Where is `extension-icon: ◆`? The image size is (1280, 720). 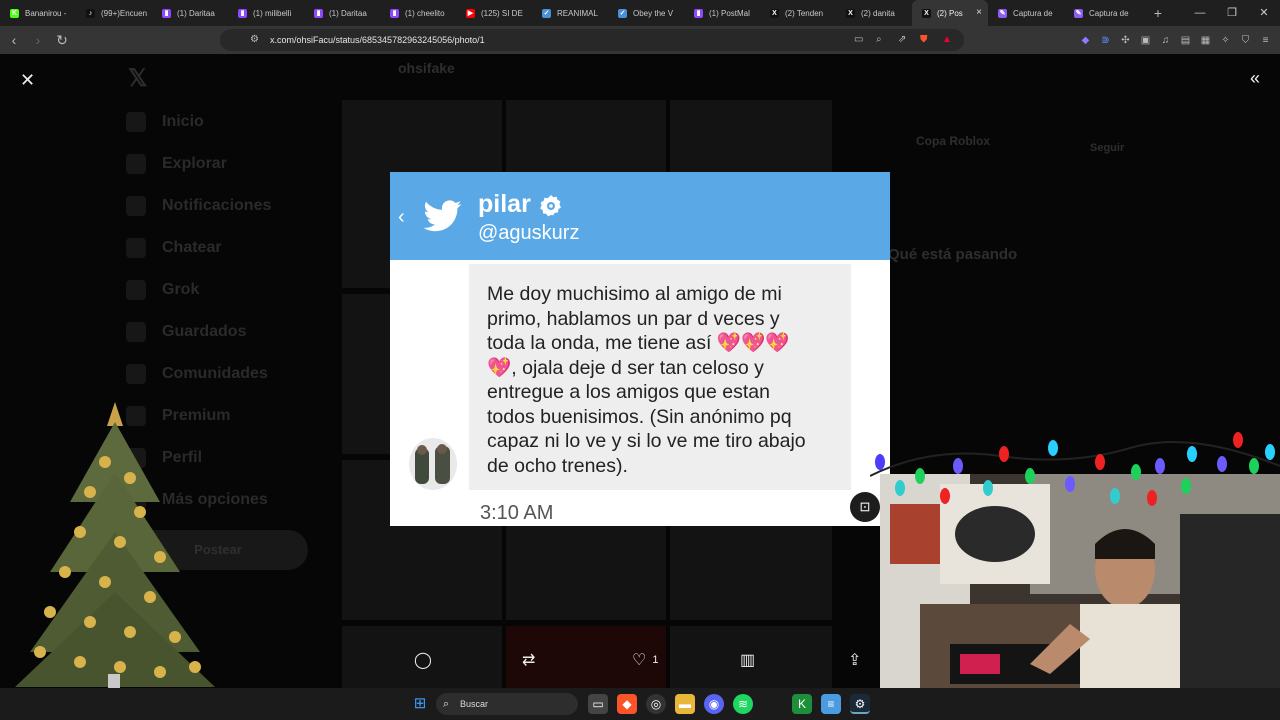
extension-icon: ◆ is located at coordinates (1085, 40).